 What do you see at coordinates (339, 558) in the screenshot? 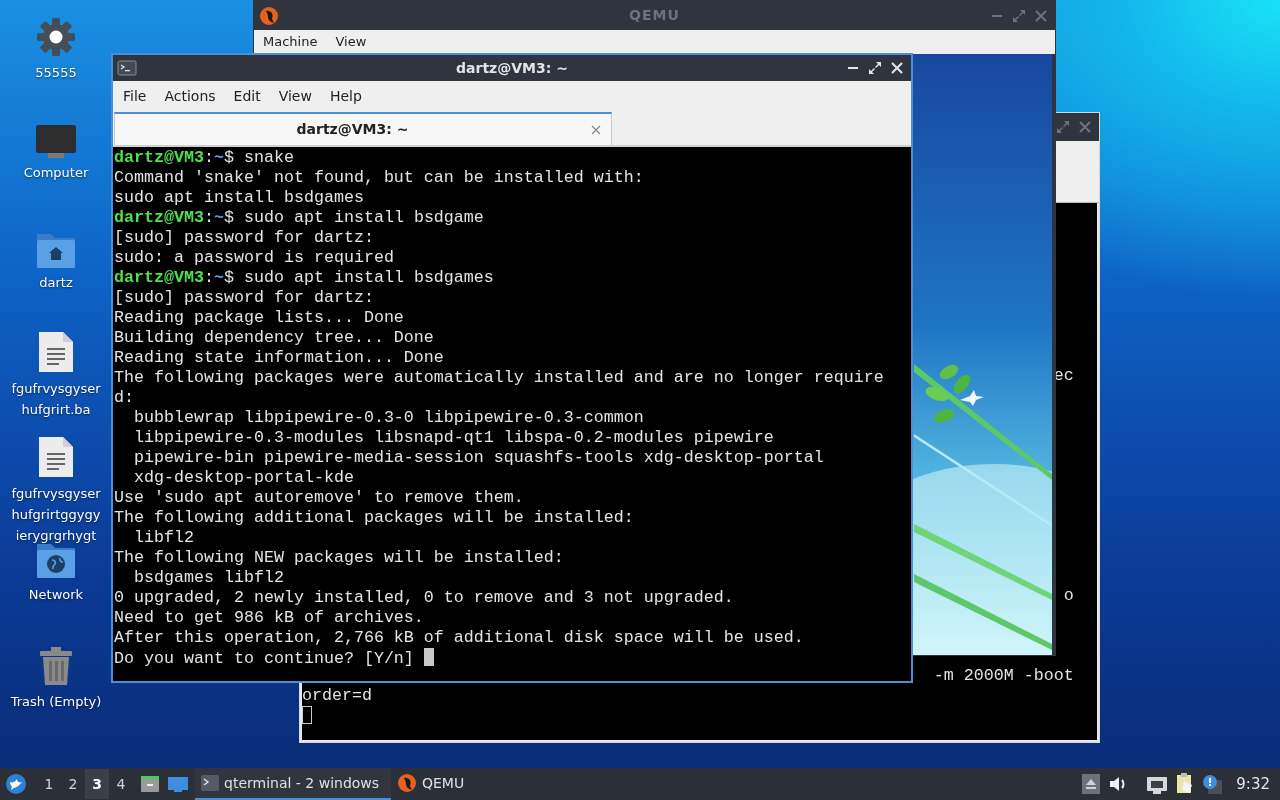
I see `terminal-line: The following NEW packages will be installed:` at bounding box center [339, 558].